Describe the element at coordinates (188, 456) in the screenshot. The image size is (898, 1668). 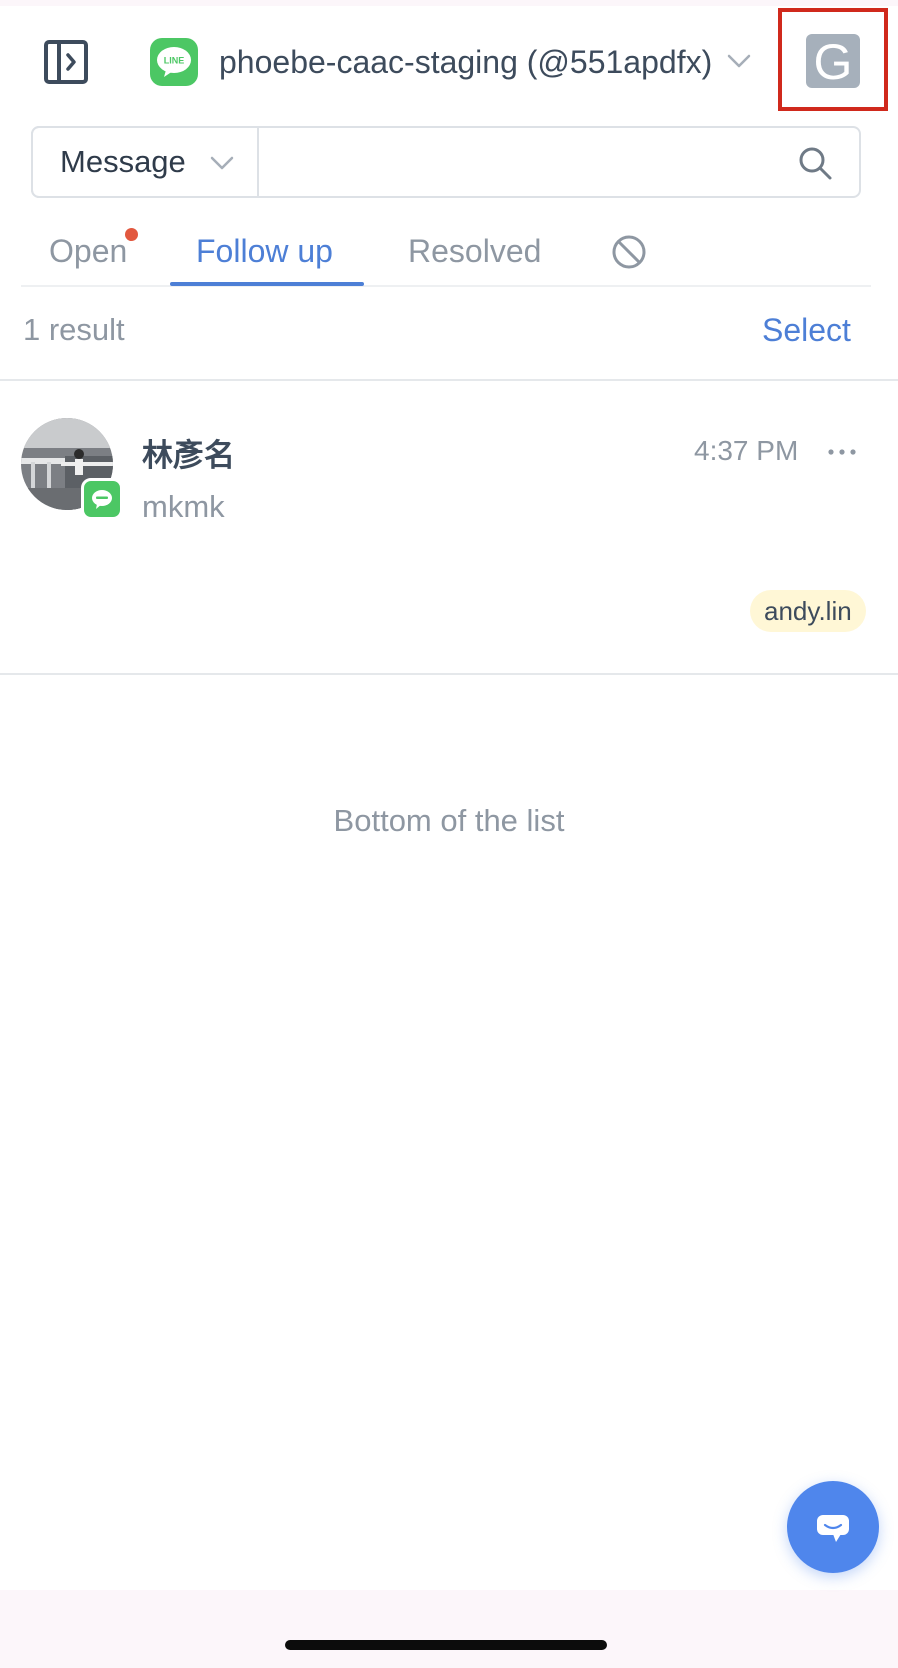
I see `contact-name: 林彥名` at that location.